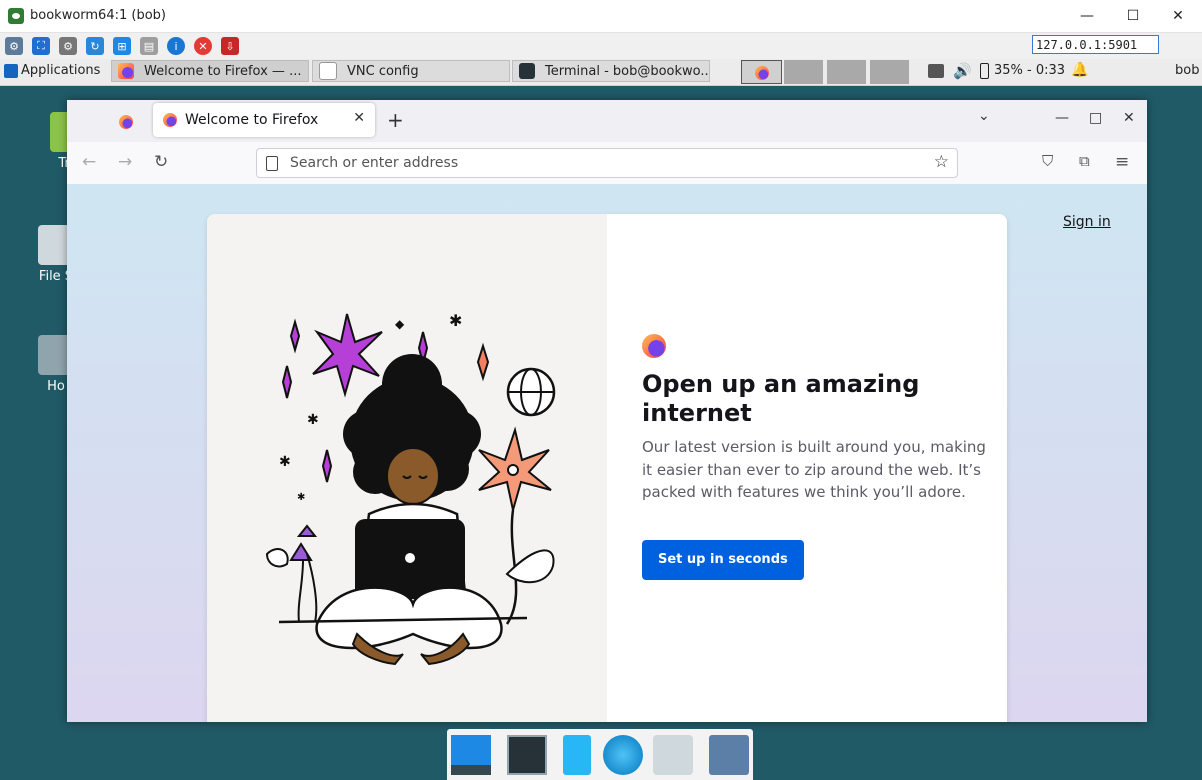 The image size is (1202, 780). I want to click on xfce-logo-icon, so click(11, 71).